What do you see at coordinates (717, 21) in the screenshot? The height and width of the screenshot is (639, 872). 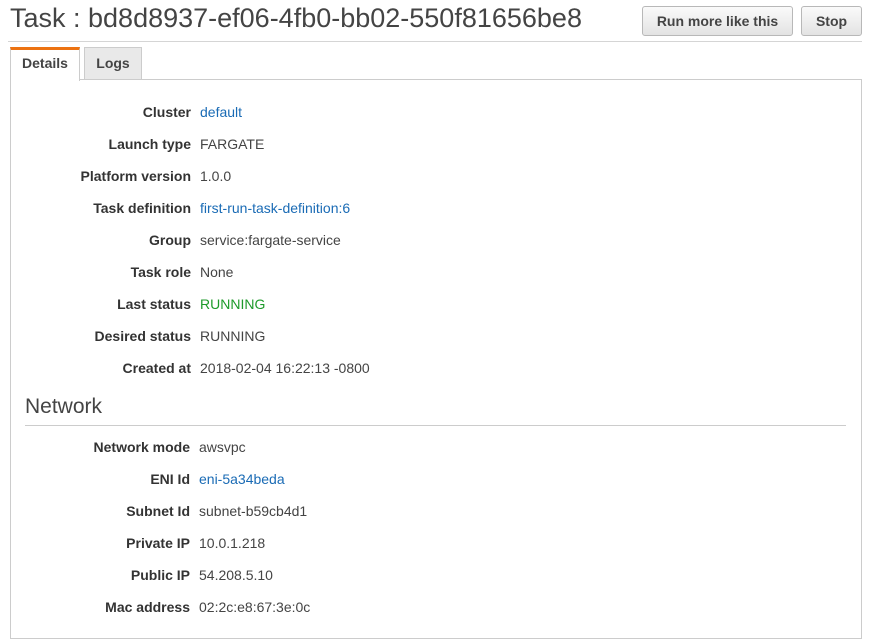 I see `run-more-like-this-button: Run more like this` at bounding box center [717, 21].